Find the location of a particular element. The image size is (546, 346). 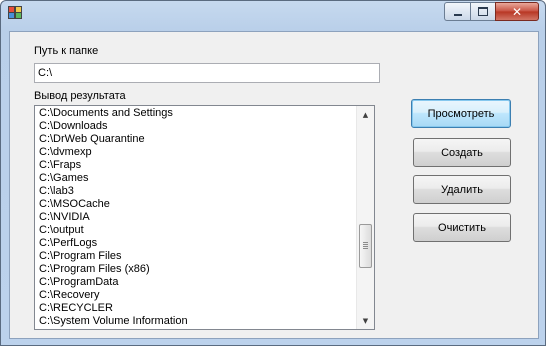

list-item: C:\NVIDIA is located at coordinates (198, 217).